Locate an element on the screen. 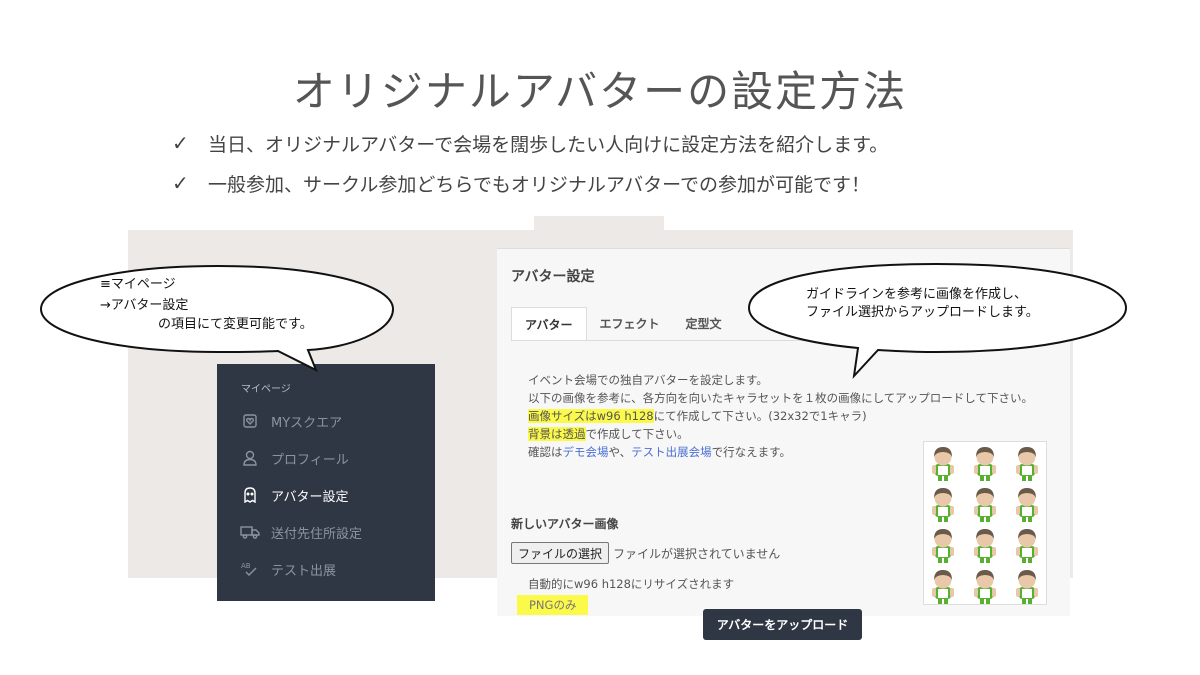 This screenshot has width=1200, height=675. new-avatar-label: 新しいアバター画像 is located at coordinates (565, 524).